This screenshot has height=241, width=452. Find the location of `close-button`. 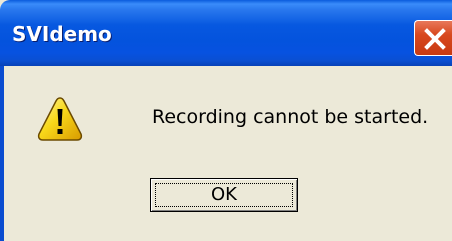

close-button is located at coordinates (433, 38).